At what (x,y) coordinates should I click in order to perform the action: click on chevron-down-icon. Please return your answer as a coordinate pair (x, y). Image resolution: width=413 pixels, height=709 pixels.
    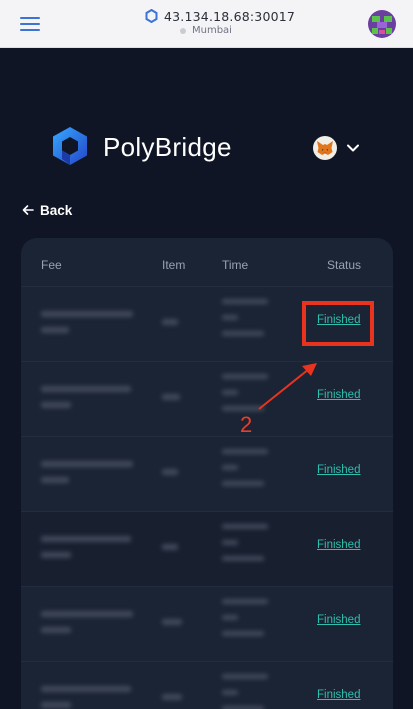
    Looking at the image, I should click on (353, 148).